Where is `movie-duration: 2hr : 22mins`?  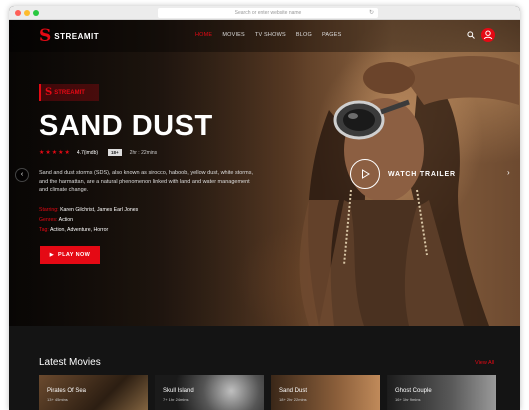
movie-duration: 2hr : 22mins is located at coordinates (143, 152).